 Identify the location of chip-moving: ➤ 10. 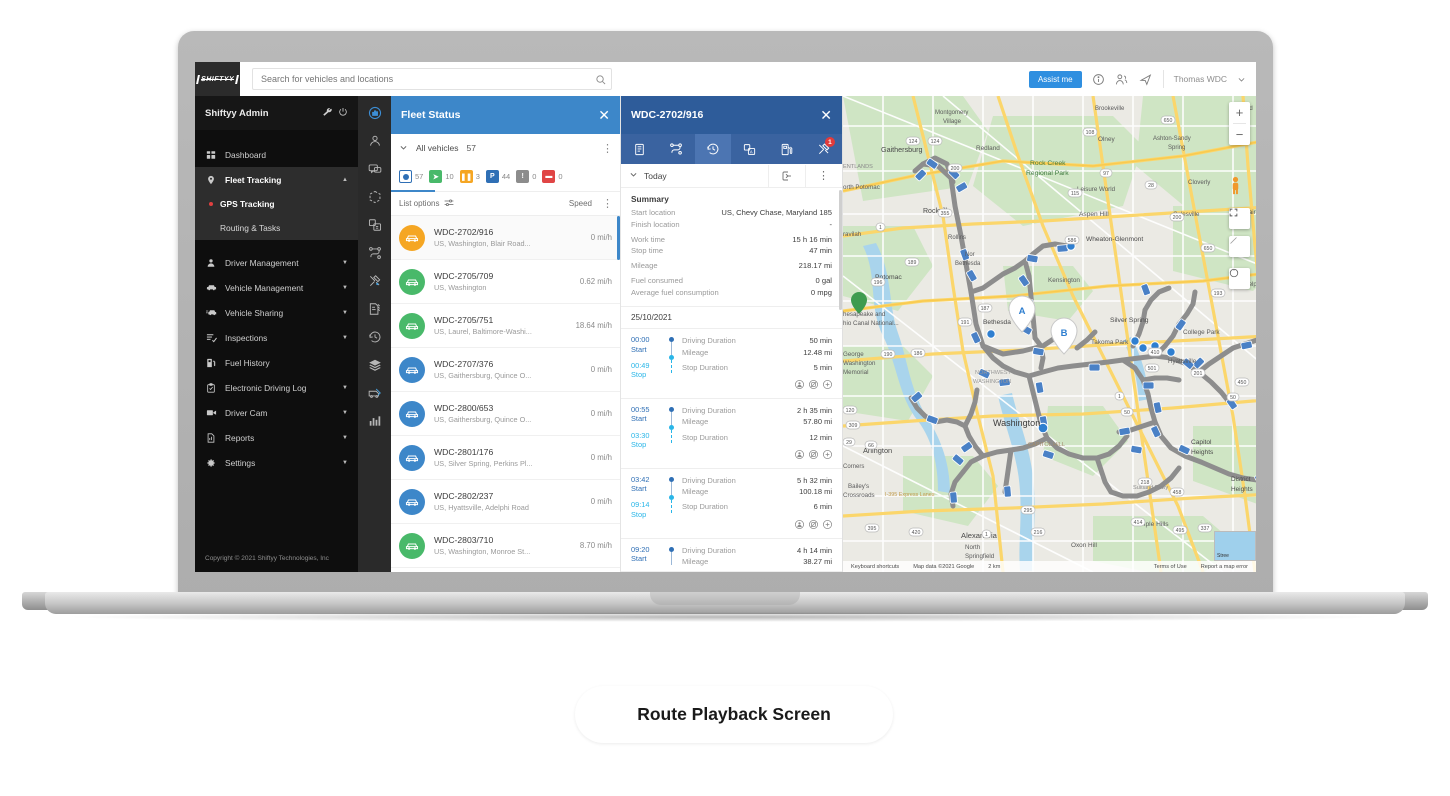
(441, 176).